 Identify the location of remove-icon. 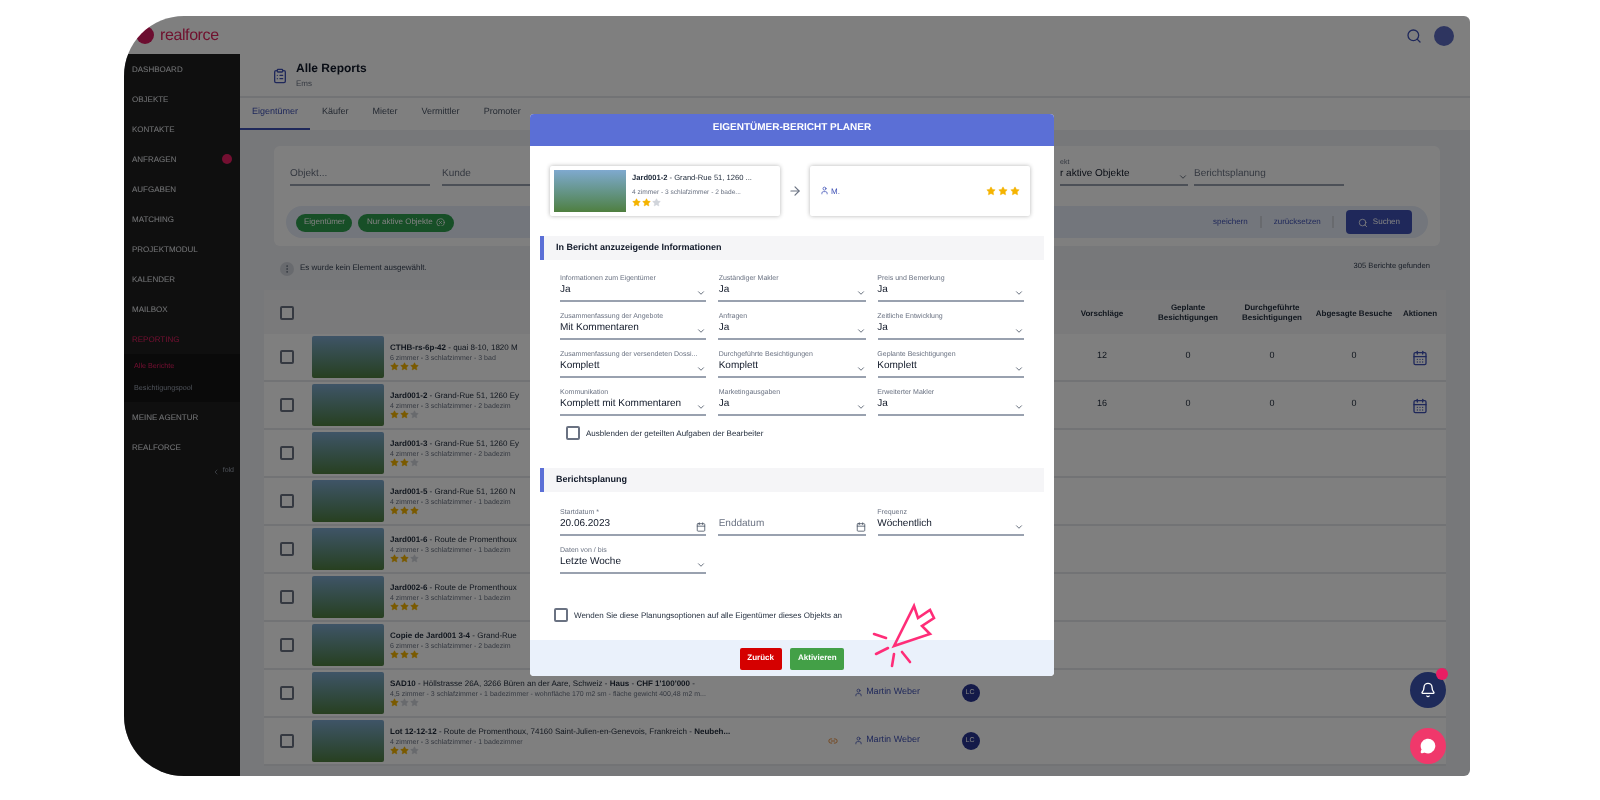
(441, 222).